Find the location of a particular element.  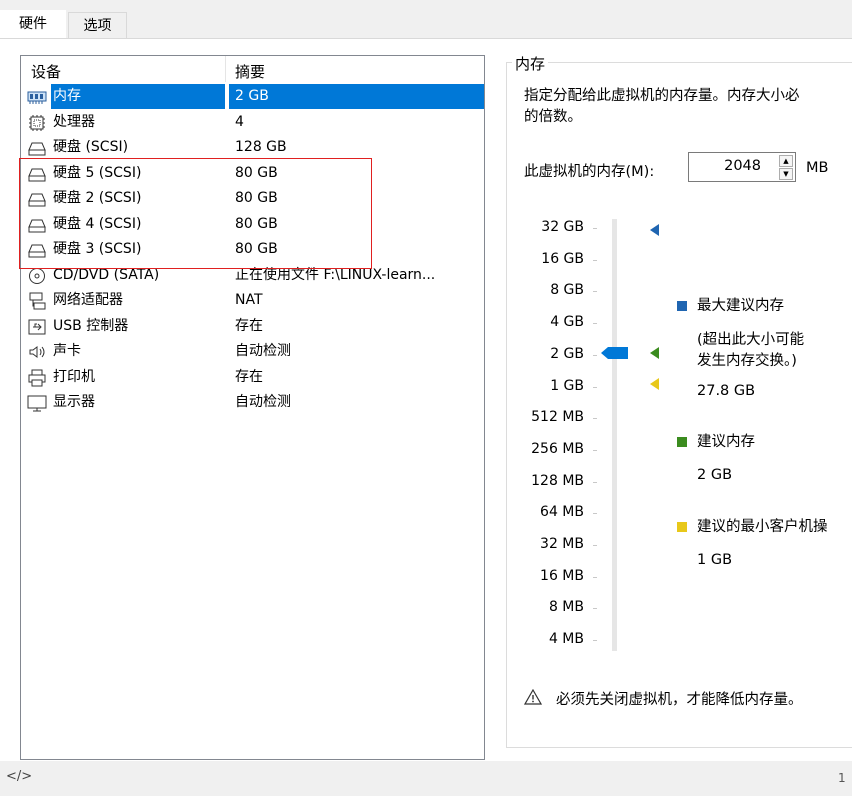

device-name: USB 控制器 is located at coordinates (91, 325).